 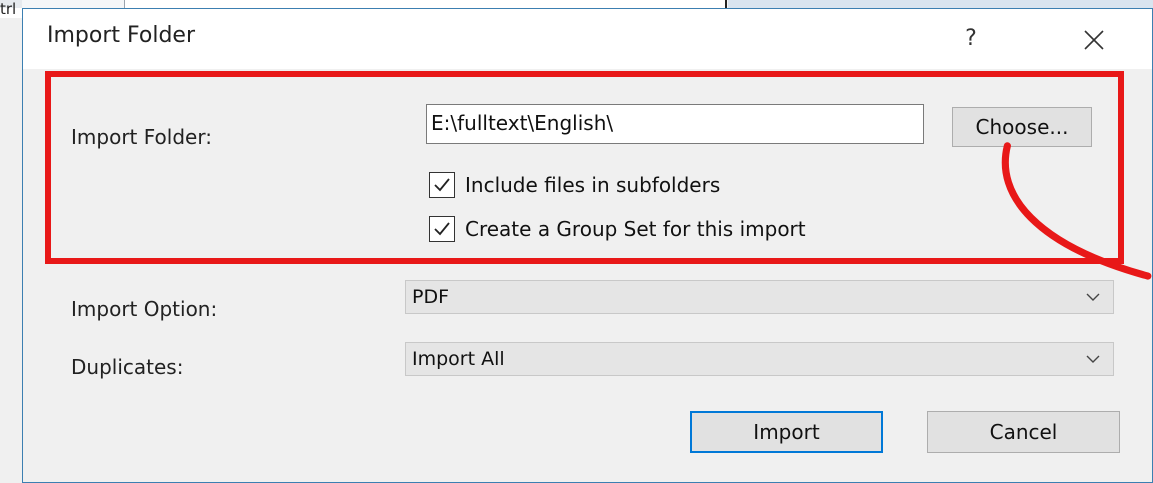 I want to click on dialog-title: Import Folder, so click(x=121, y=35).